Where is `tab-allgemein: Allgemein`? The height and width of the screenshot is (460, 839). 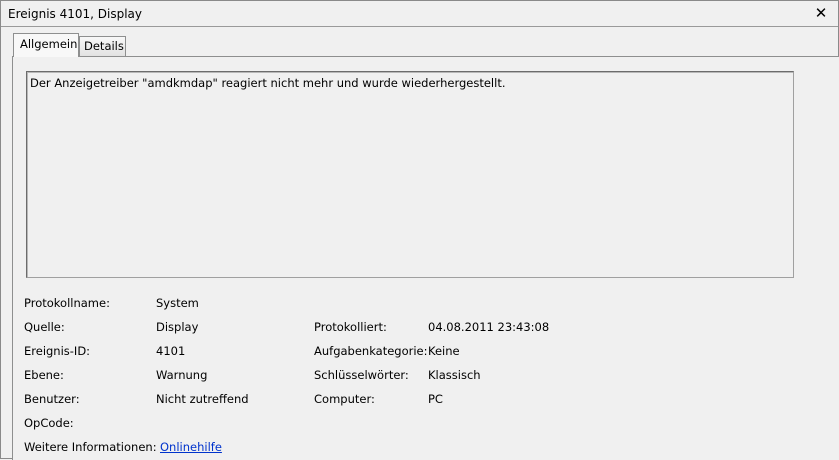 tab-allgemein: Allgemein is located at coordinates (46, 45).